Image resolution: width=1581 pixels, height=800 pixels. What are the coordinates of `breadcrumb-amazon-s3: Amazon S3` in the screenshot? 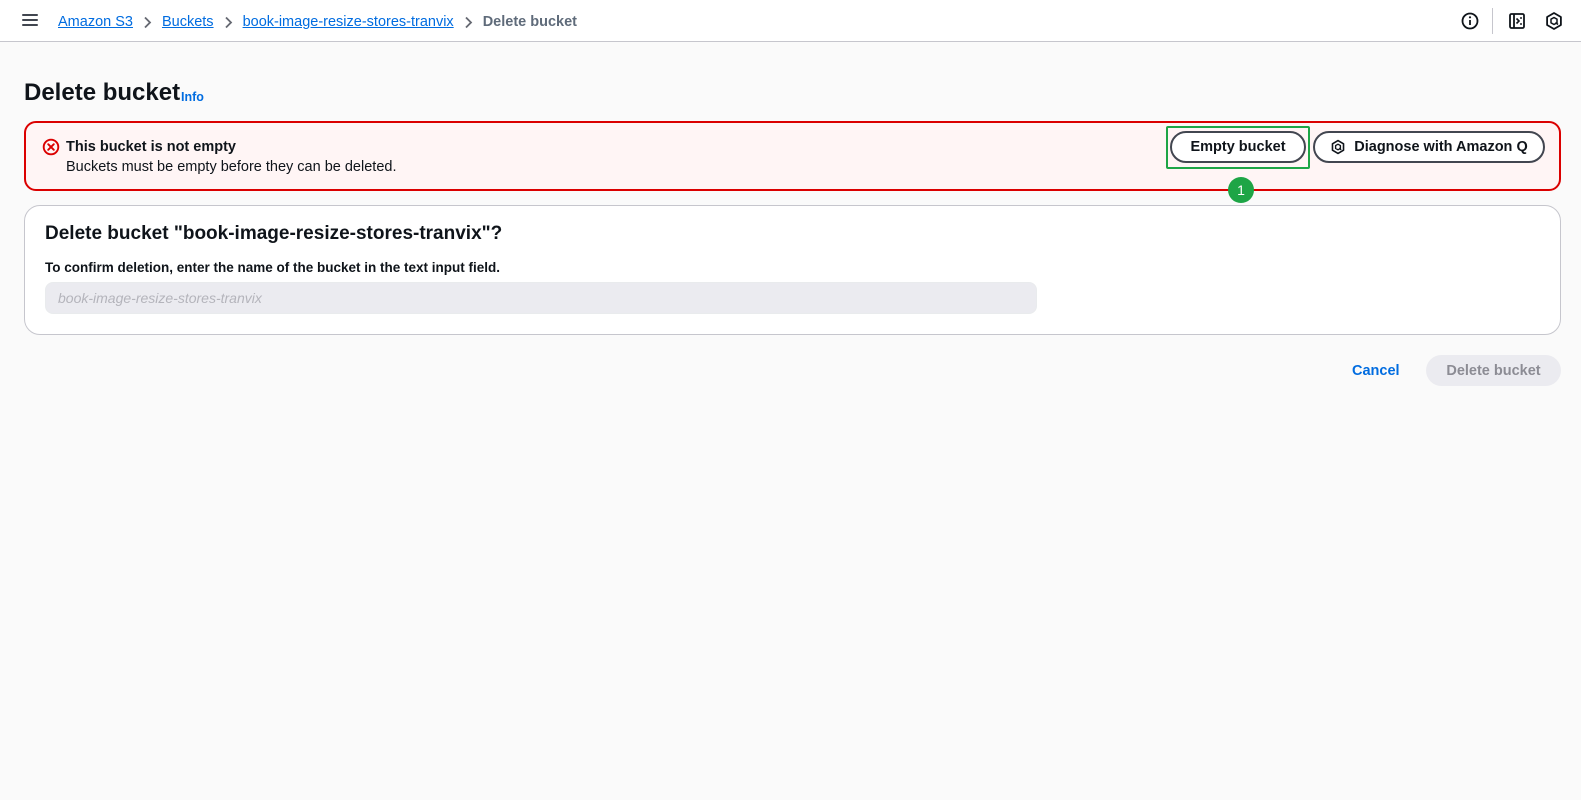 It's located at (95, 22).